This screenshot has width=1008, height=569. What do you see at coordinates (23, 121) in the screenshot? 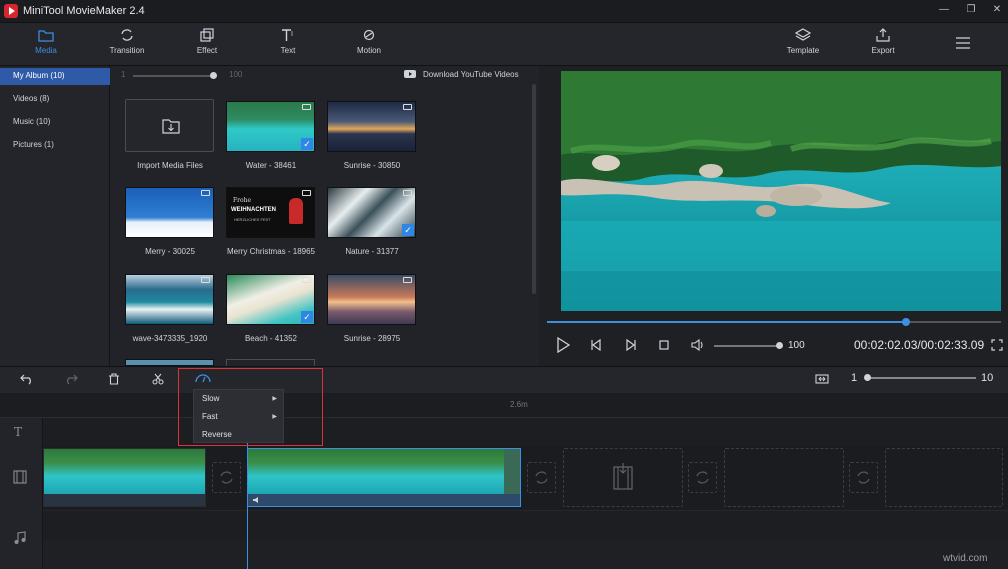
I see `sidebar-item-label: Music` at bounding box center [23, 121].